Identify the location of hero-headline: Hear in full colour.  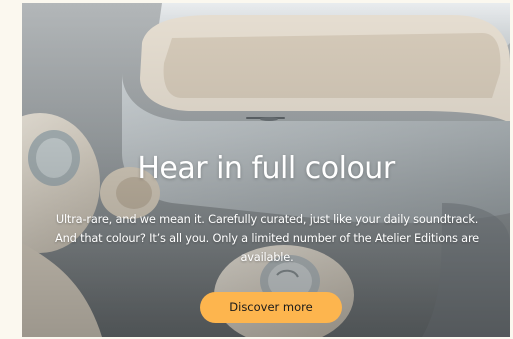
(266, 168).